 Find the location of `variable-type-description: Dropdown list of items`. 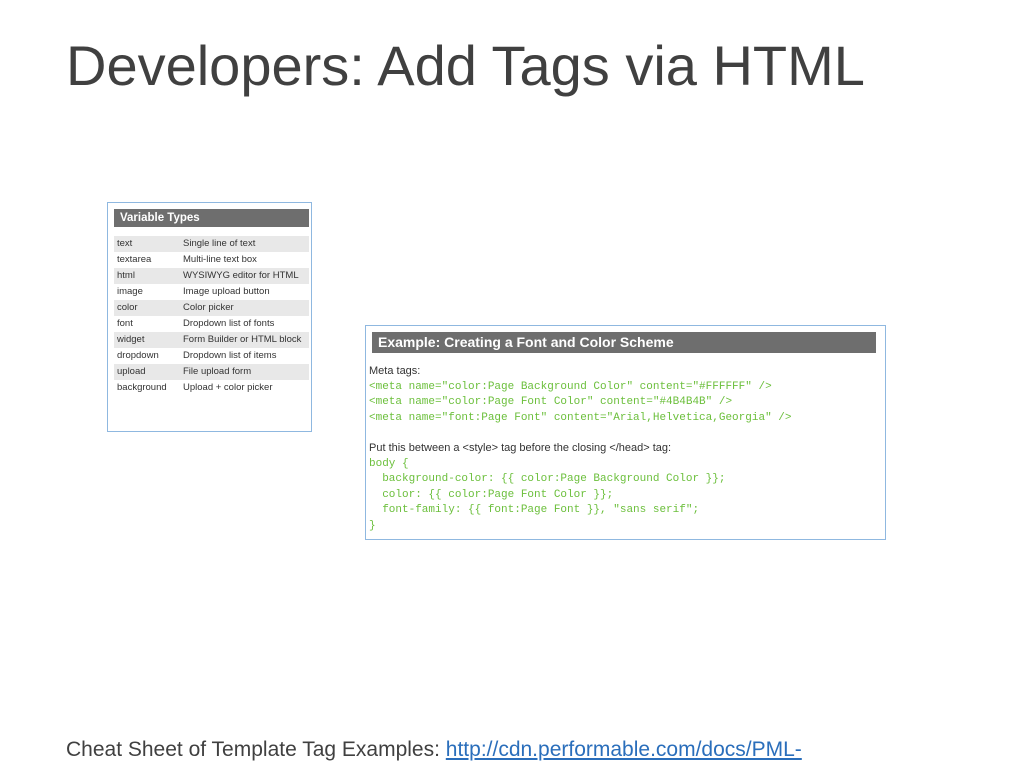

variable-type-description: Dropdown list of items is located at coordinates (244, 356).